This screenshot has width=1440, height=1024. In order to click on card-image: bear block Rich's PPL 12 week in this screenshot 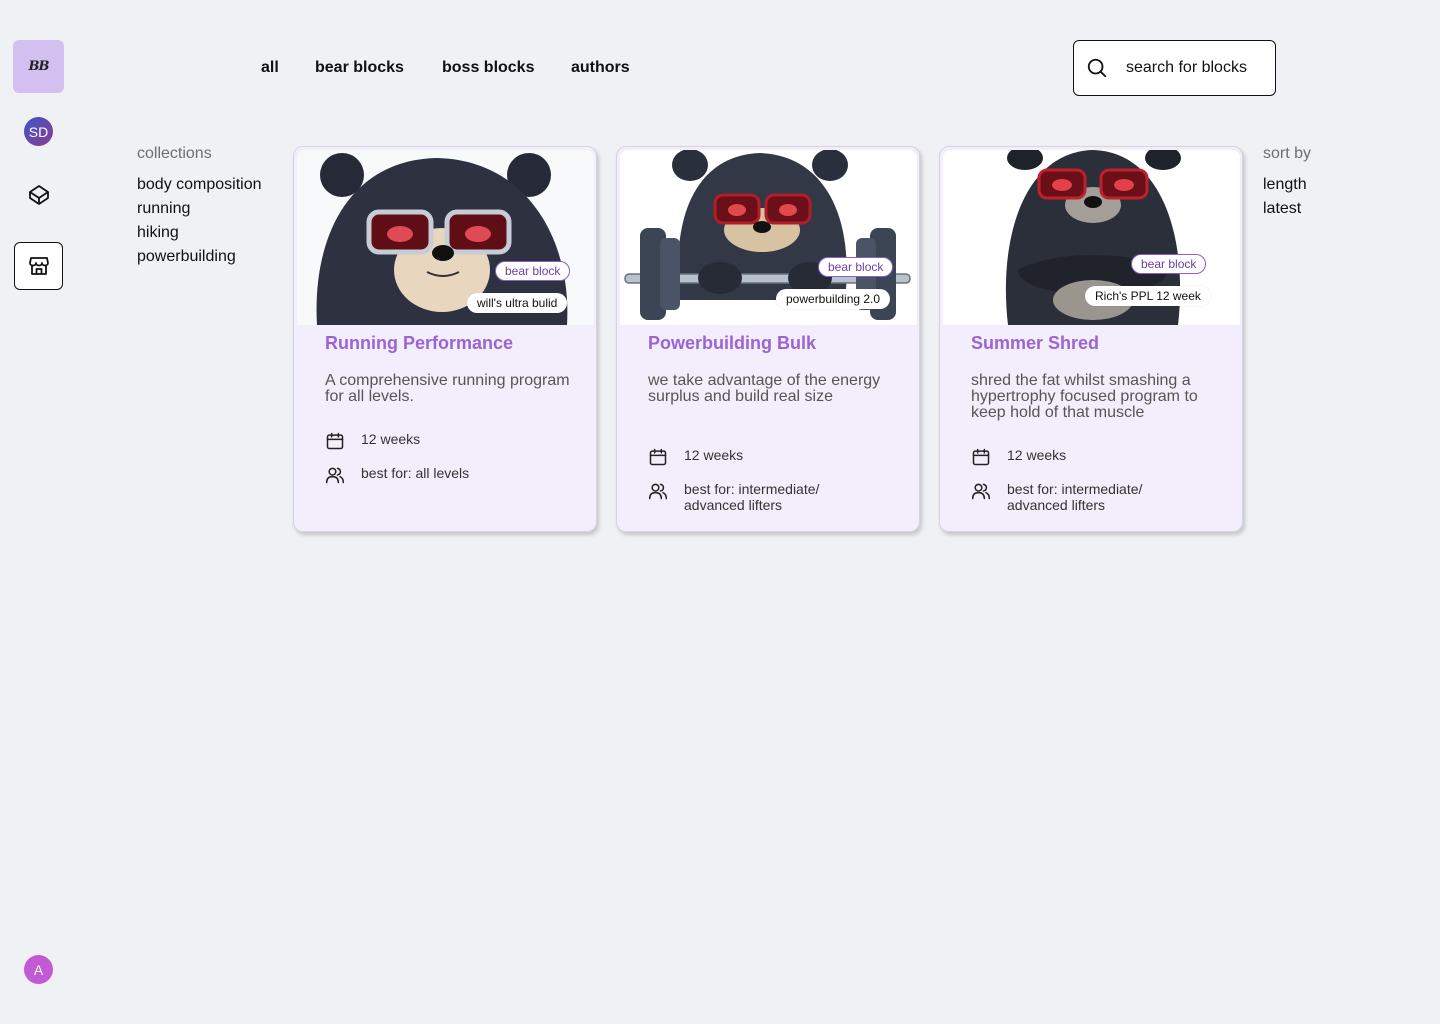, I will do `click(1091, 237)`.